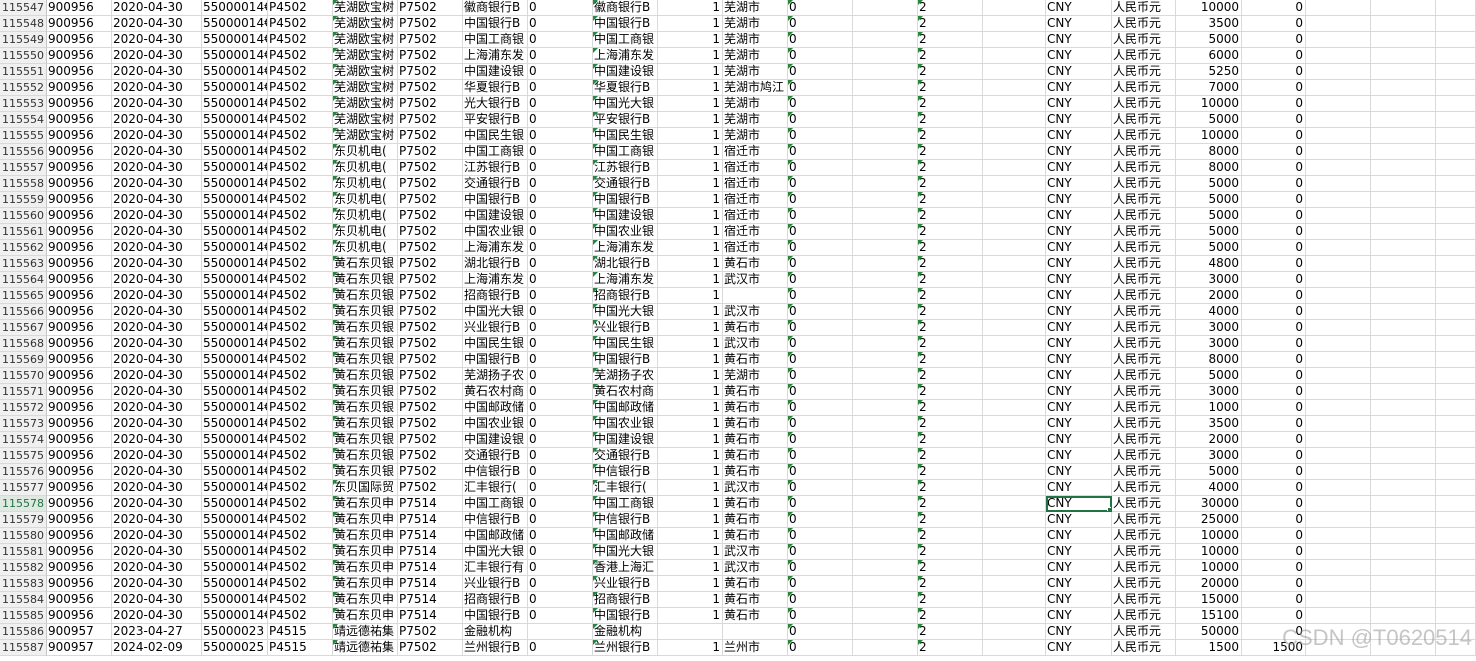  What do you see at coordinates (365, 488) in the screenshot?
I see `cell: 东贝国际贸` at bounding box center [365, 488].